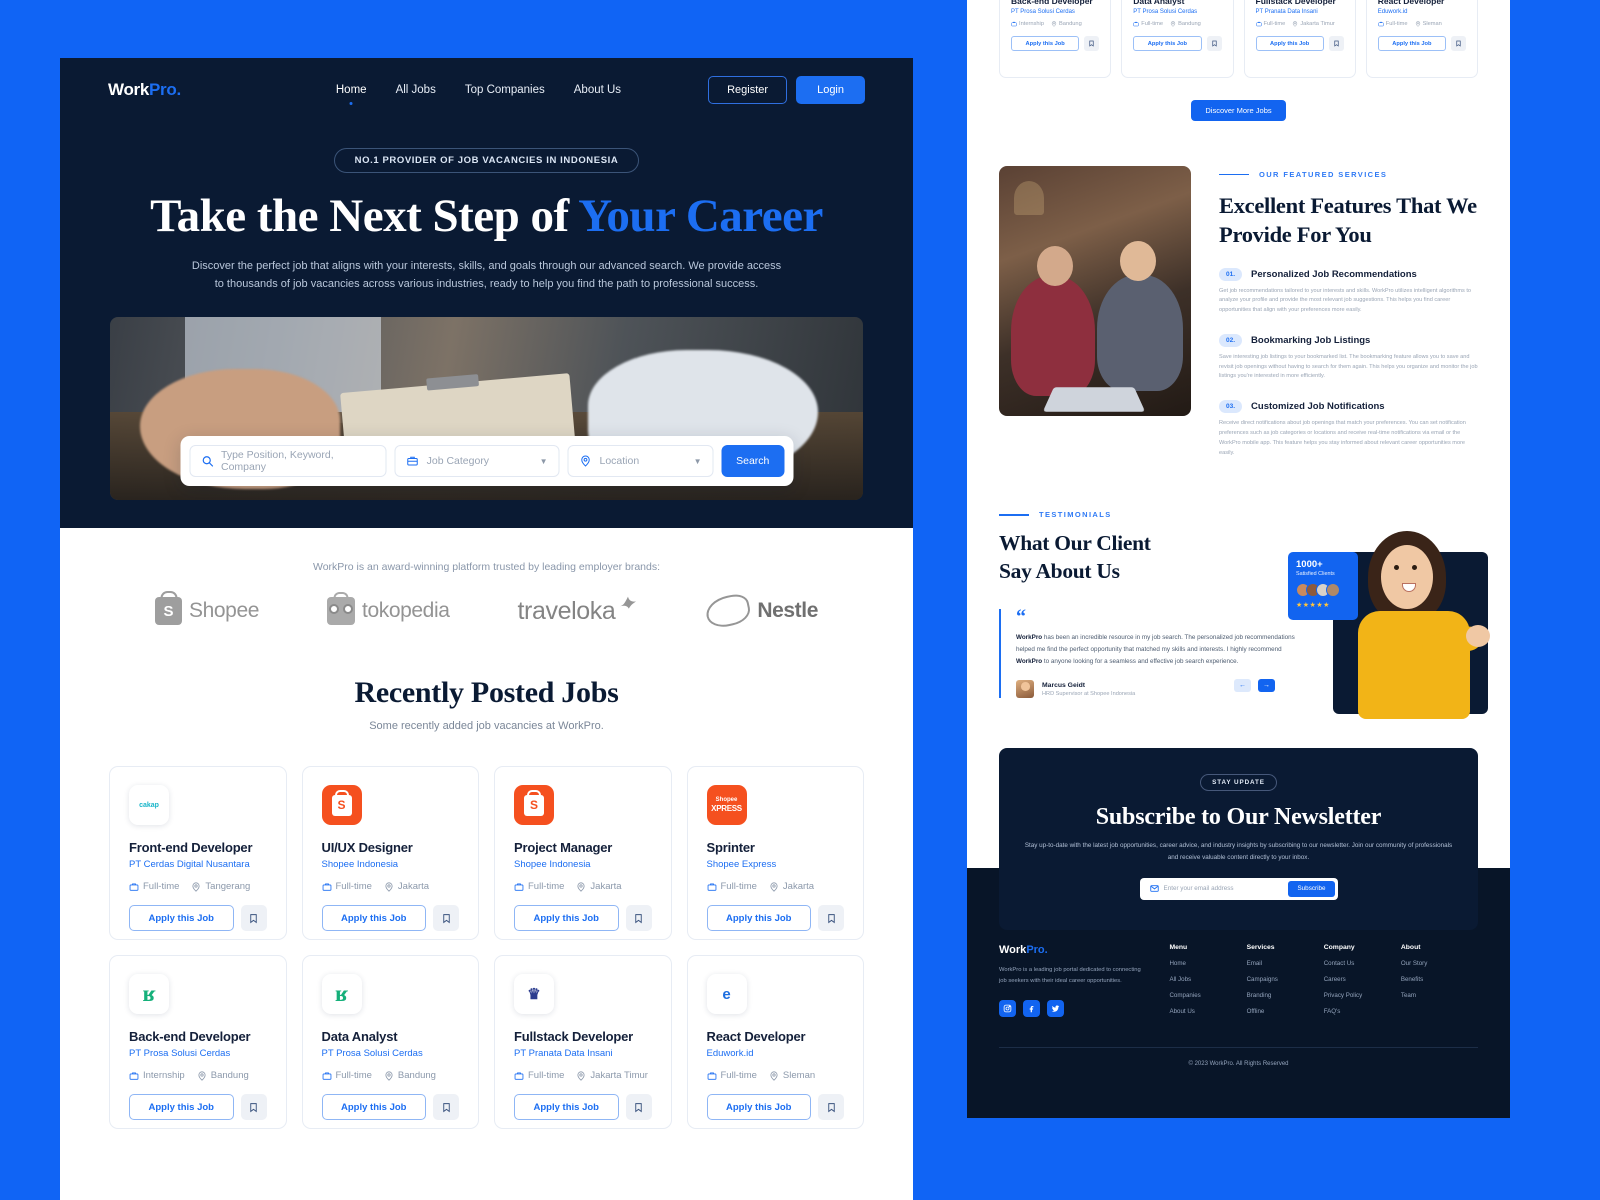 Image resolution: width=1600 pixels, height=1200 pixels. I want to click on footer-link: Team, so click(1439, 995).